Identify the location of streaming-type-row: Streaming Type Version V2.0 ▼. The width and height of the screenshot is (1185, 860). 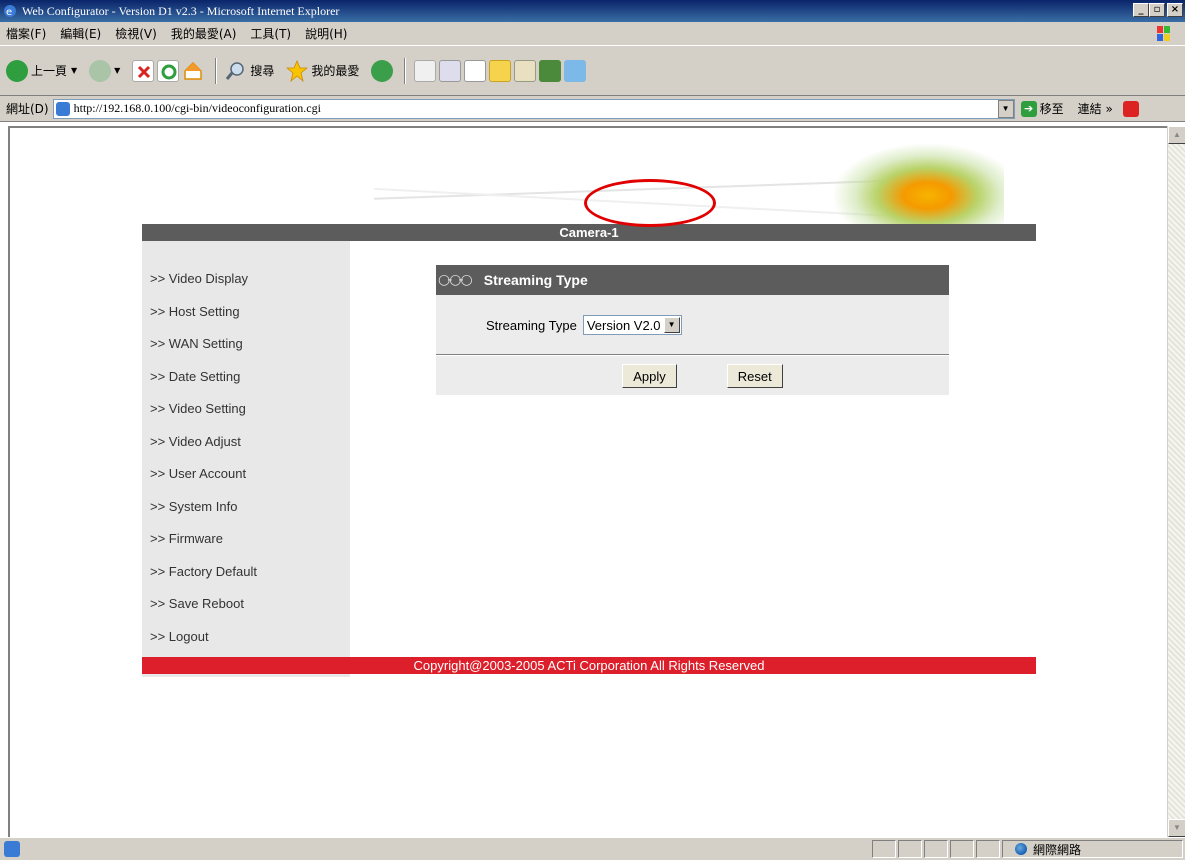
(692, 325).